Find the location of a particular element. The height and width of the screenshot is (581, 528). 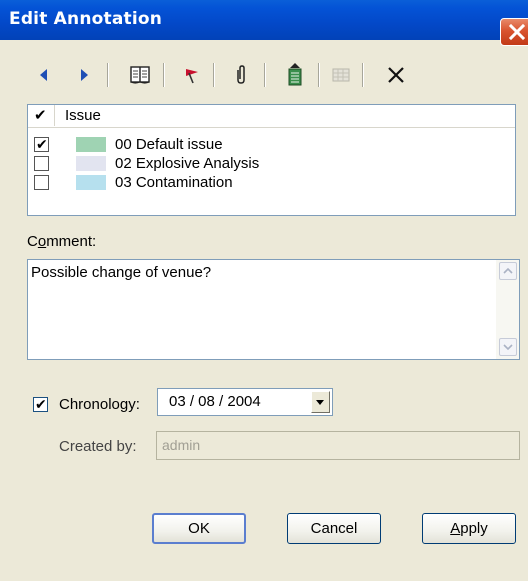

flag-button is located at coordinates (192, 75).